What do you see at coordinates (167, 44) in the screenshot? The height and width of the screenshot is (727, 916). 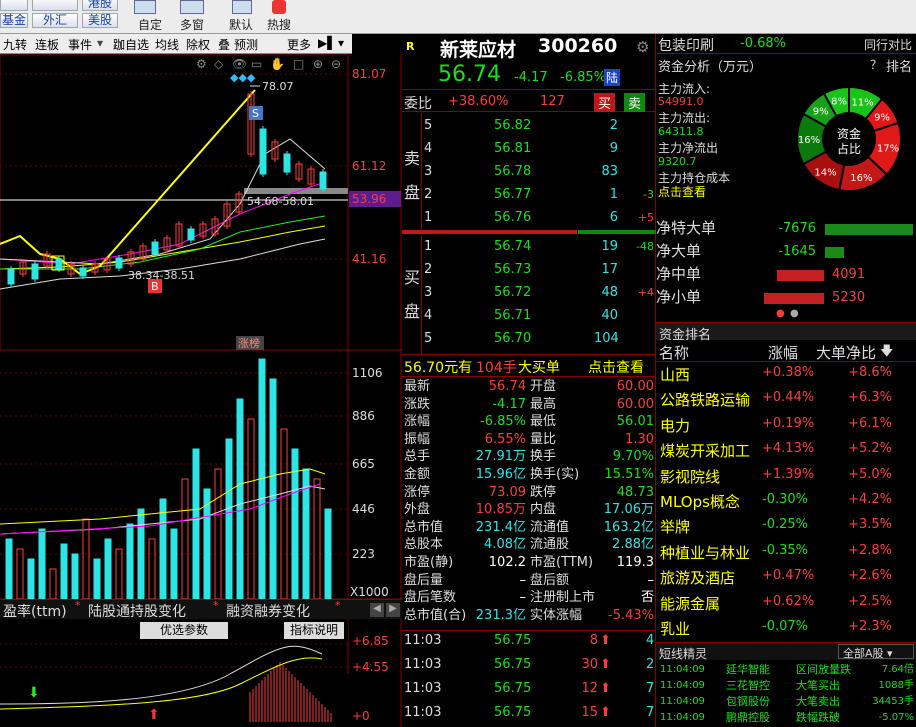 I see `tool-ma: 均线` at bounding box center [167, 44].